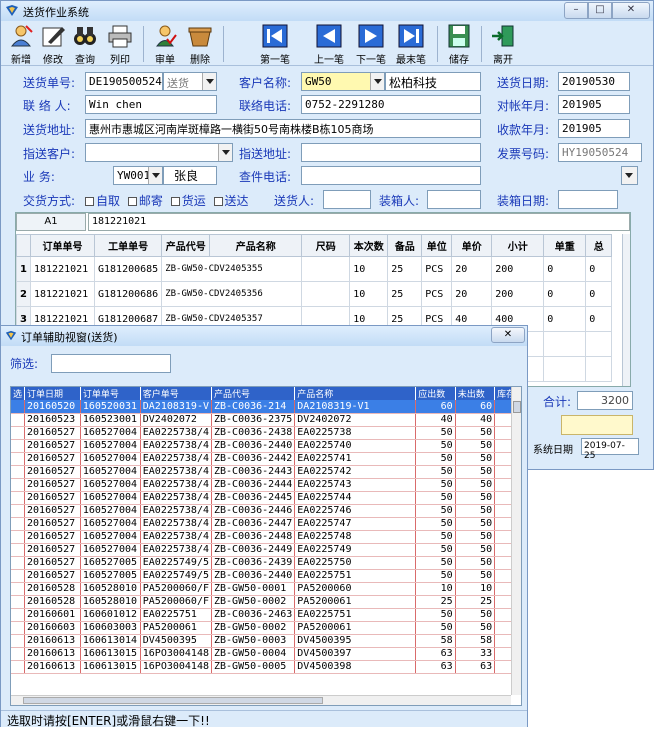  I want to click on new-button: 新增, so click(21, 45).